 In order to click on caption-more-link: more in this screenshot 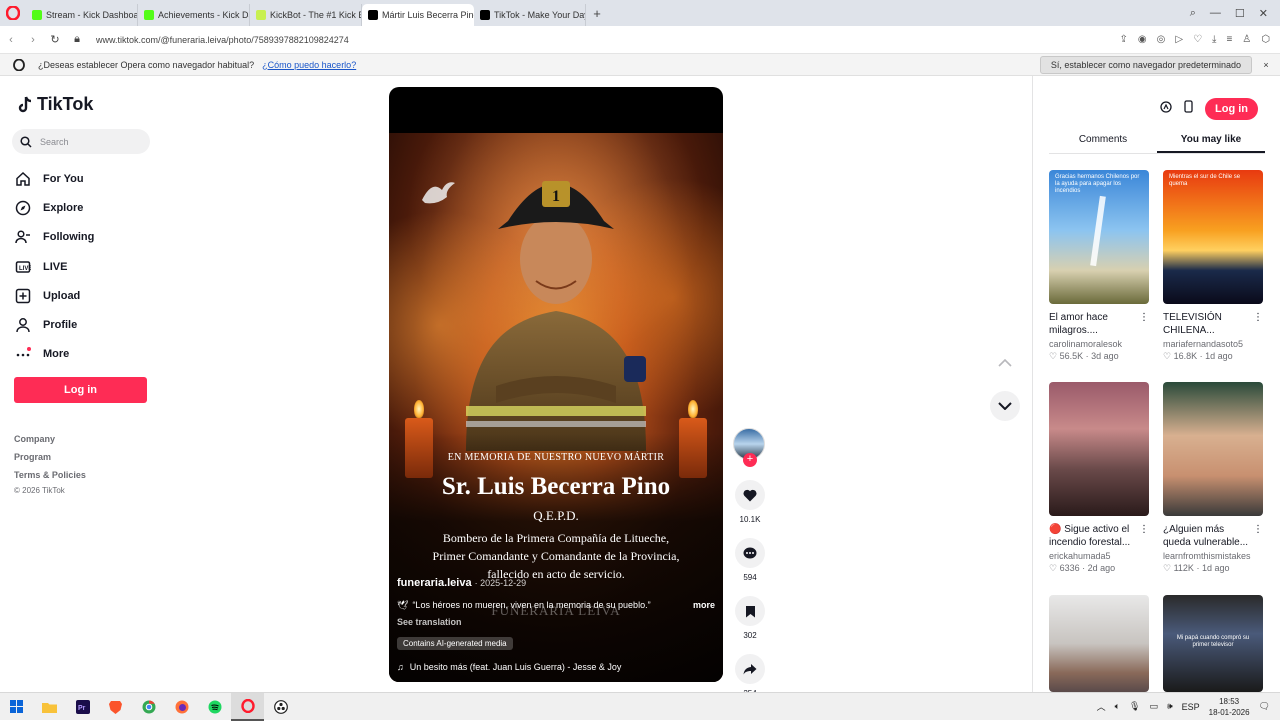, I will do `click(704, 605)`.